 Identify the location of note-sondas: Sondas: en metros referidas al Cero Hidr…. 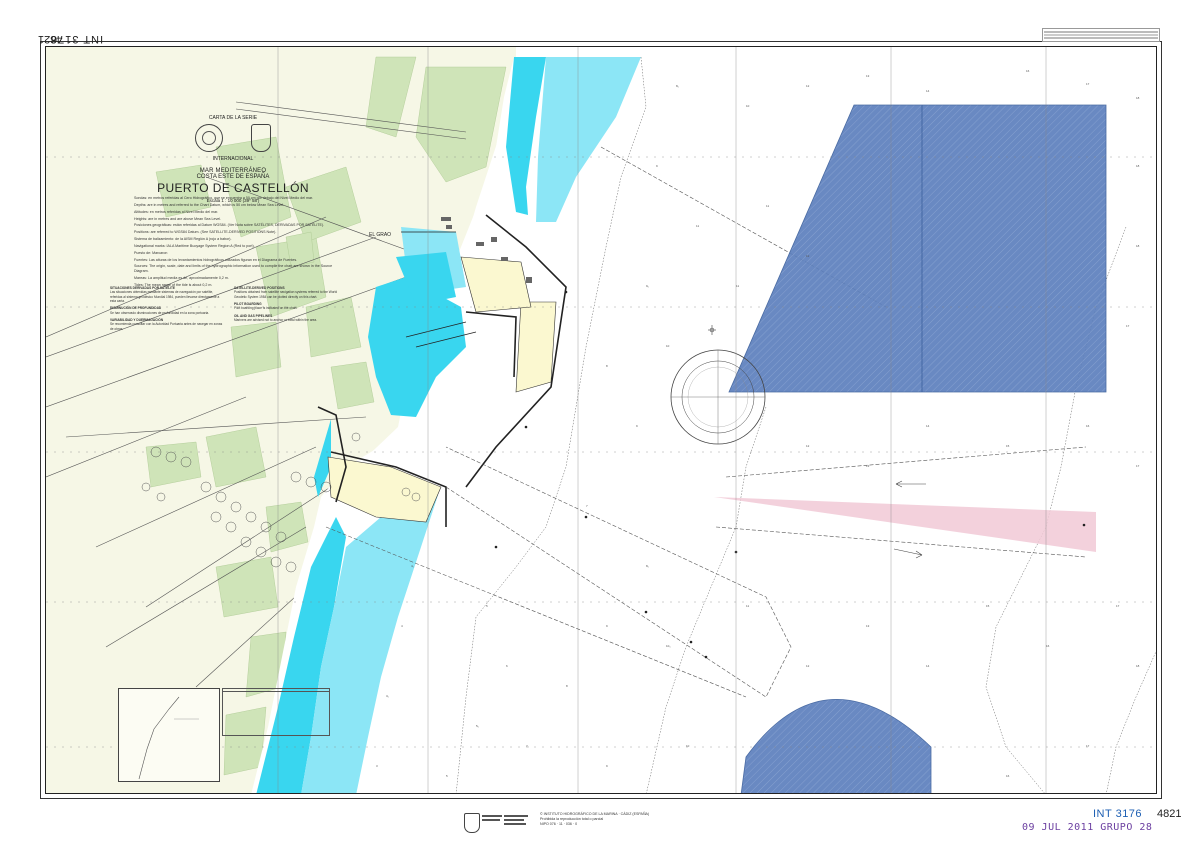
(223, 198).